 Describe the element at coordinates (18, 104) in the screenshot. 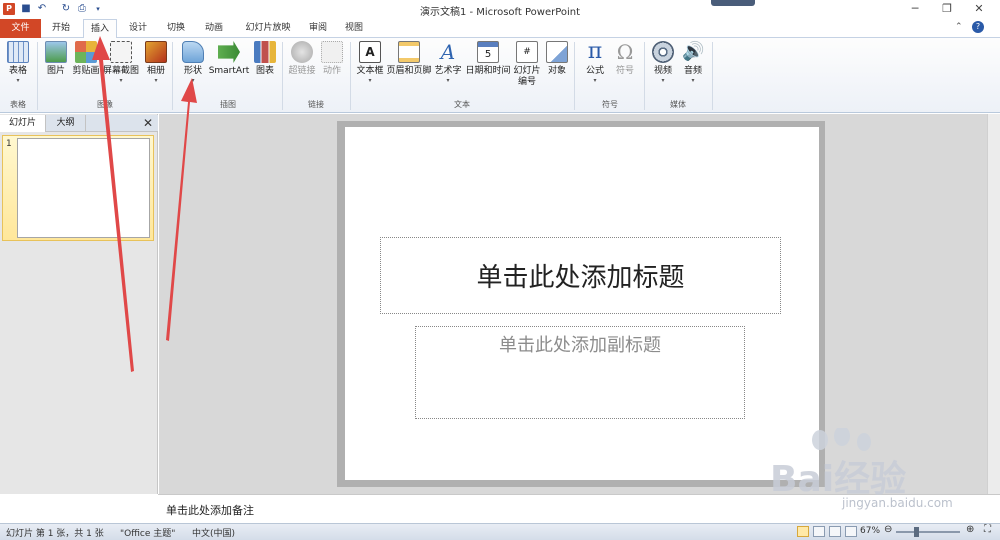

I see `group-label-table: 表格` at that location.